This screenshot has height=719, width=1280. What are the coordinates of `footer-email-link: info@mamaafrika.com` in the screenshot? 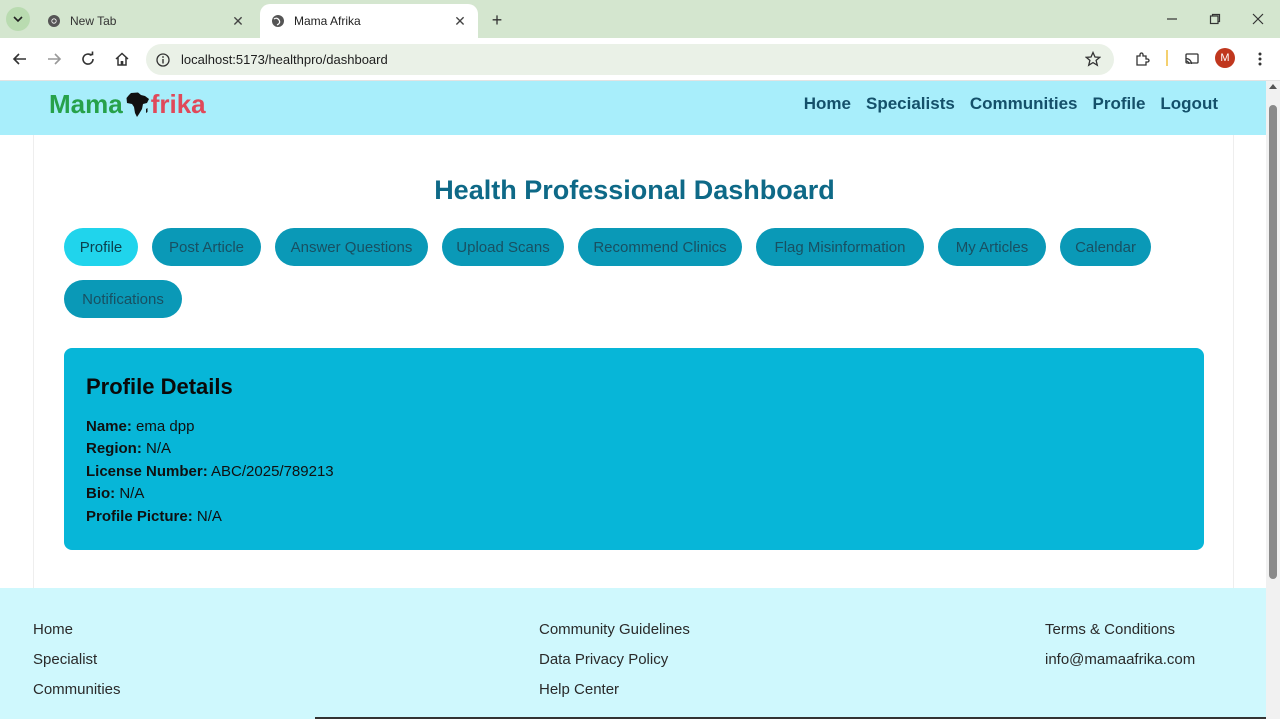 It's located at (1120, 659).